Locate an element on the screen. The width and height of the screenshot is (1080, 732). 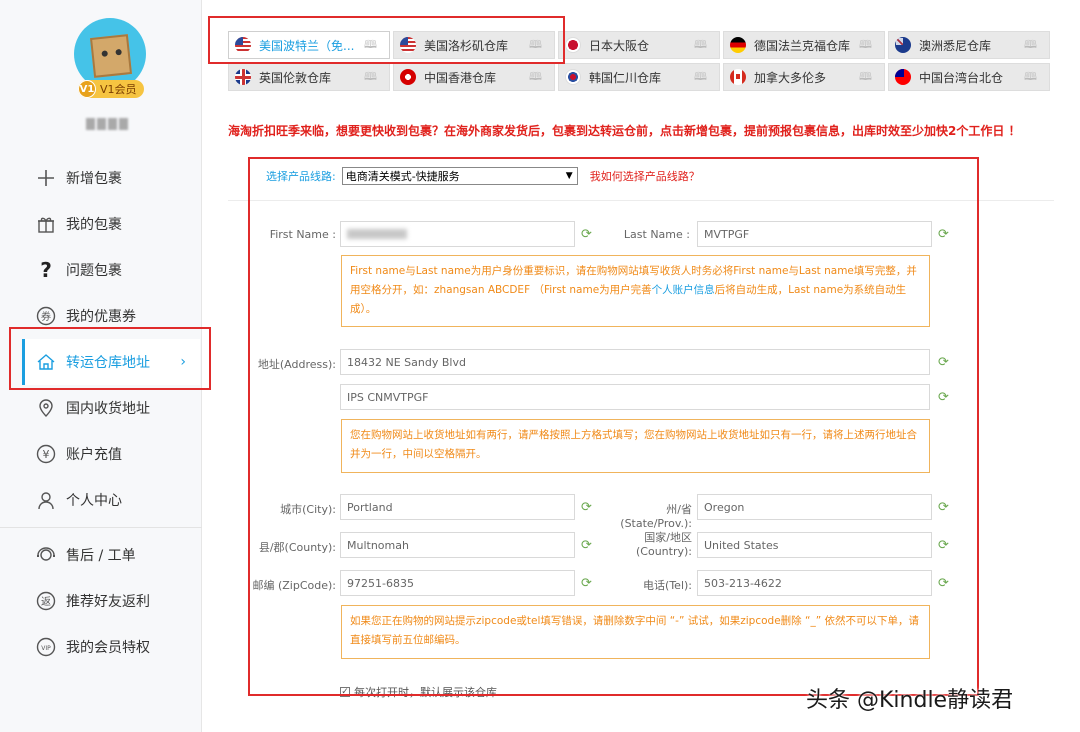
zip-field: 97251-6835 is located at coordinates (457, 583).